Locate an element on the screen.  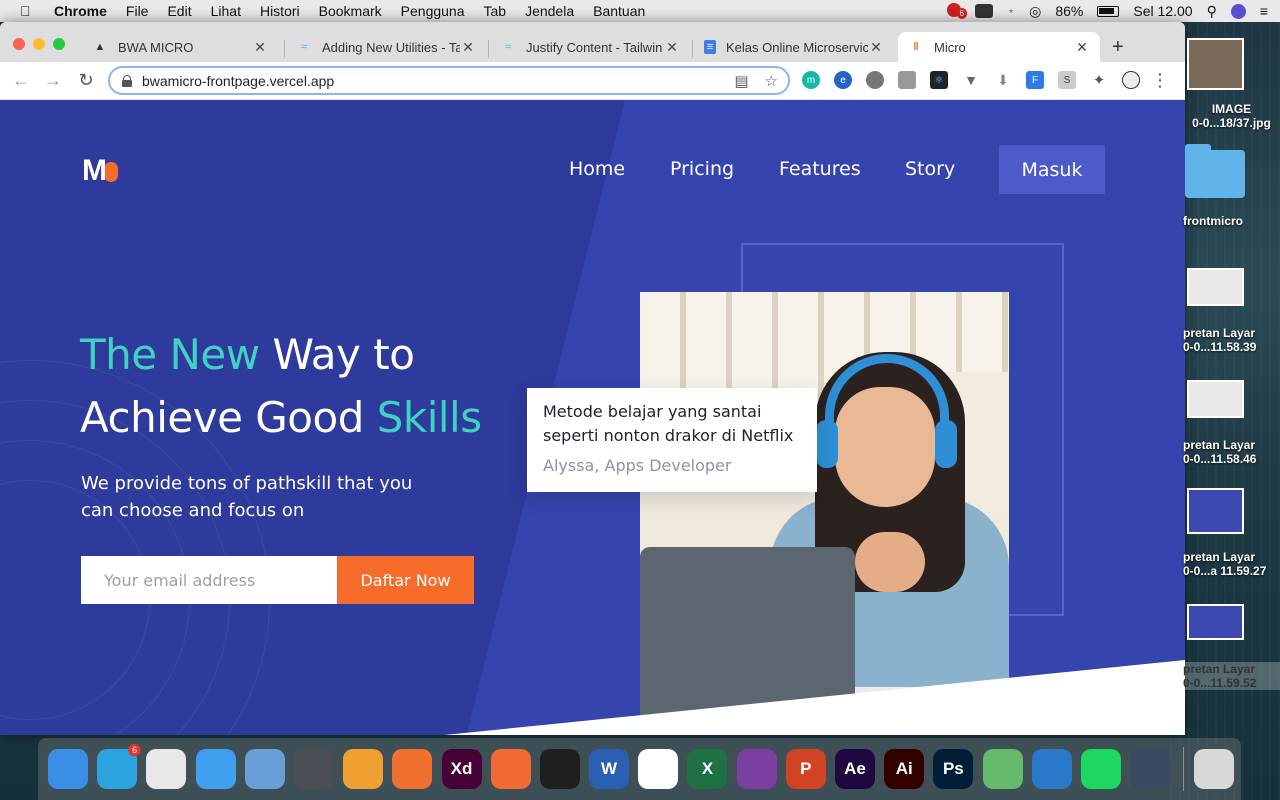
tab-micro-active: ‖ Micro ✕ is located at coordinates (999, 47).